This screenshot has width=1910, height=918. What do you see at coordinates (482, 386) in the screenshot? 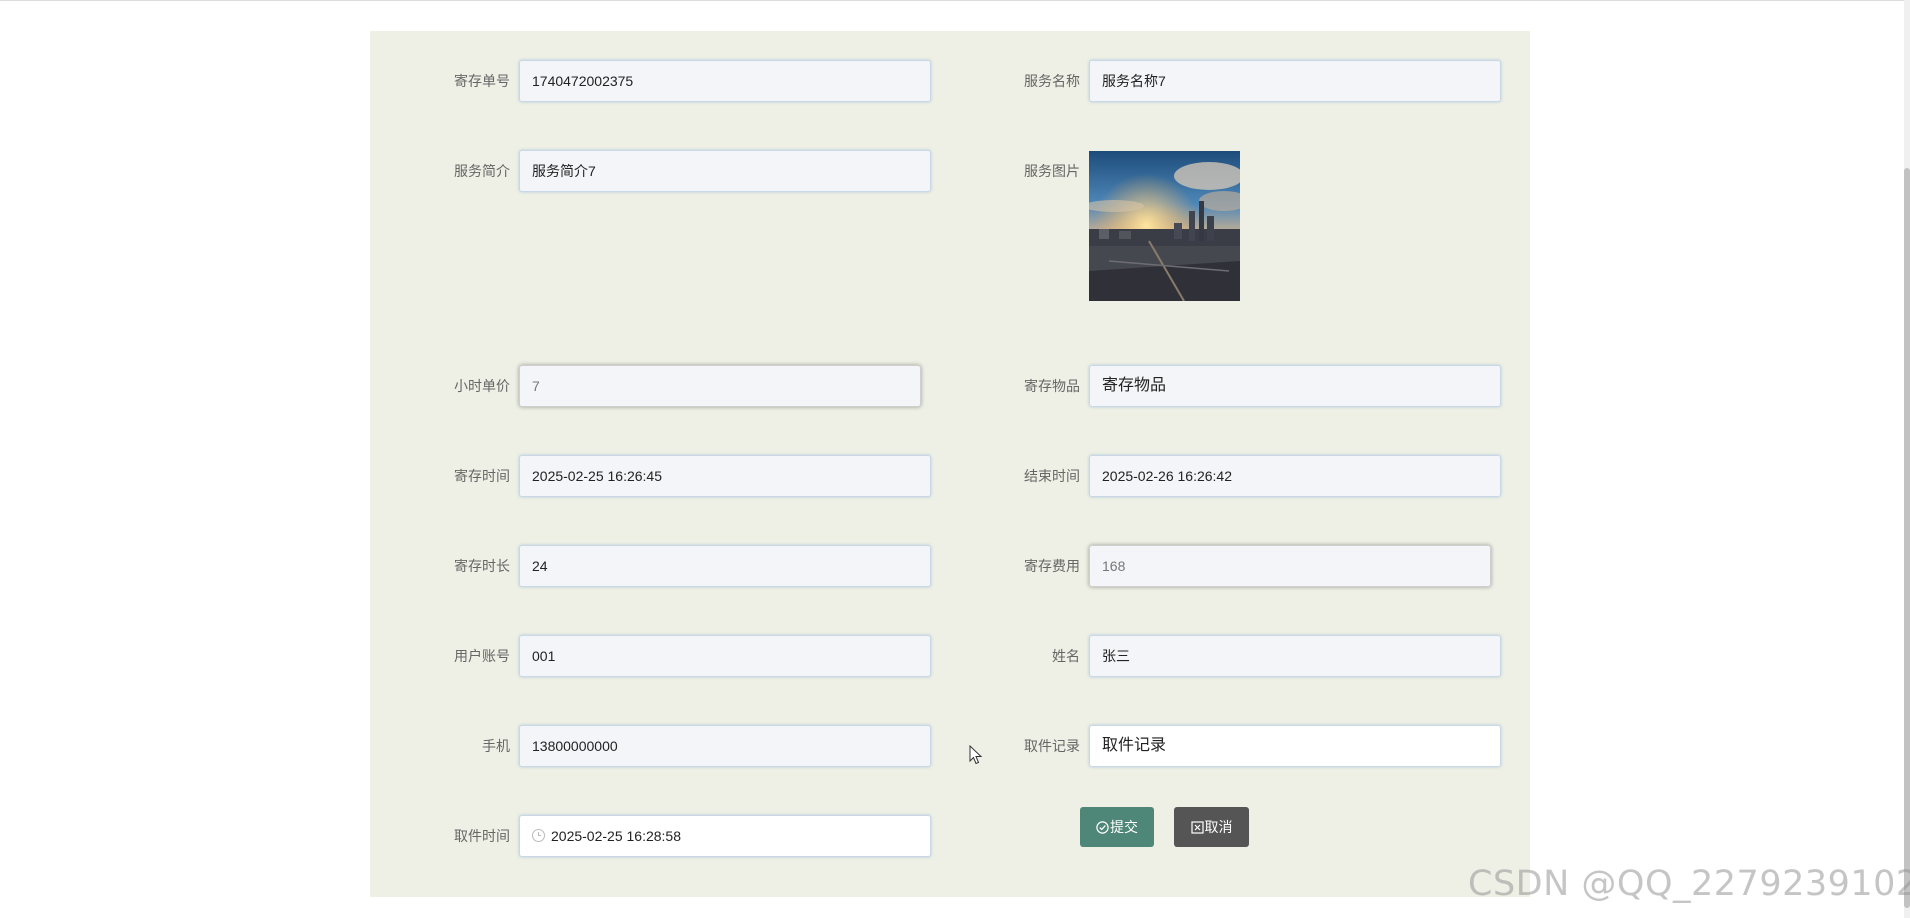
I see `label-hourly-price: 小时单价` at bounding box center [482, 386].